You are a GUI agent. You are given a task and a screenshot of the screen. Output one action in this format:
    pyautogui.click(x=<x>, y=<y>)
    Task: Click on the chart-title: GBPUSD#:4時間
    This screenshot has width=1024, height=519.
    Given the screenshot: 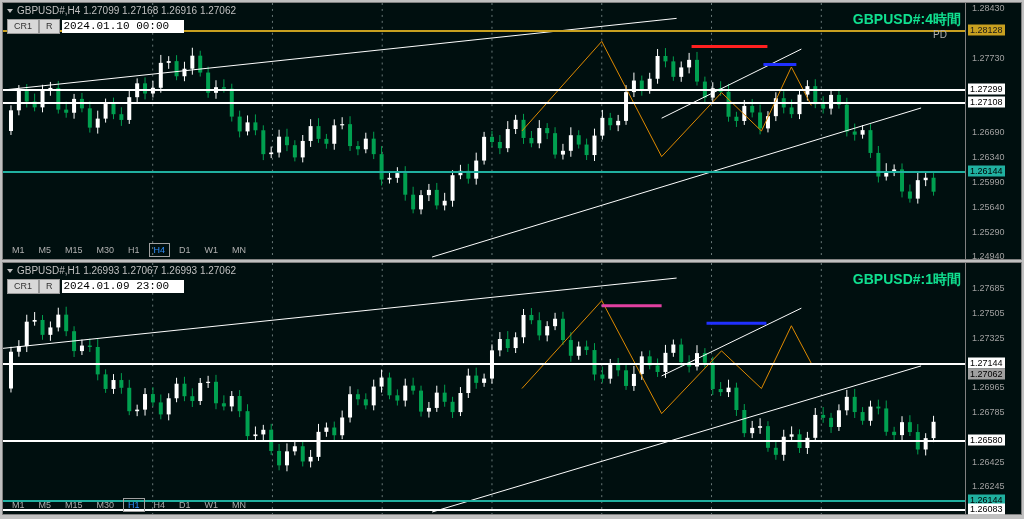 What is the action you would take?
    pyautogui.click(x=906, y=19)
    